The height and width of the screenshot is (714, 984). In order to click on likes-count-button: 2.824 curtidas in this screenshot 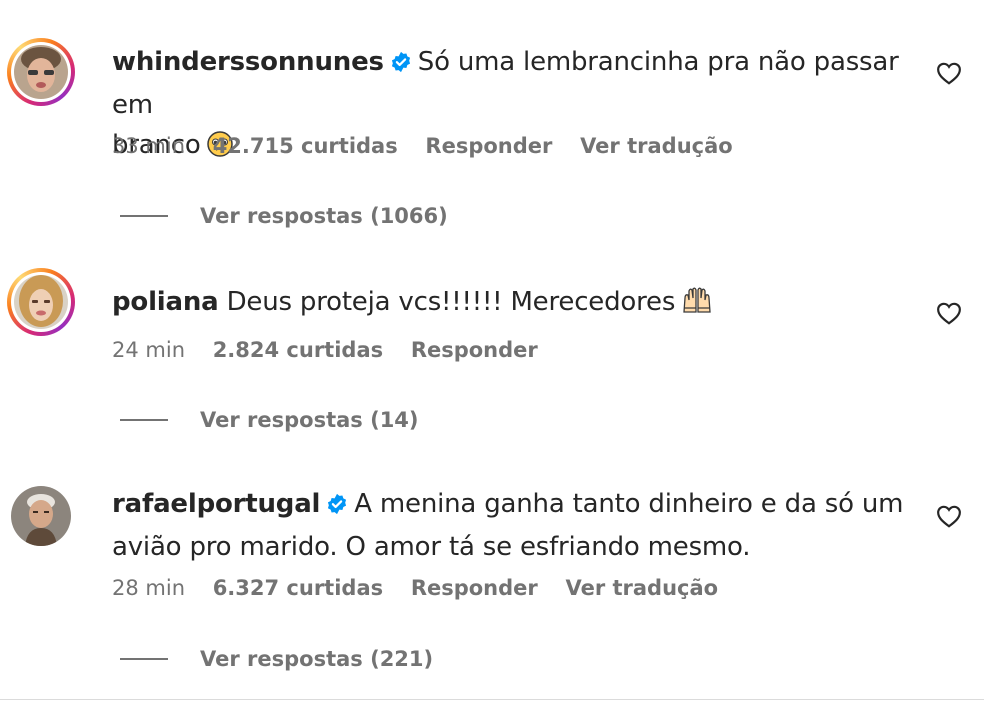, I will do `click(298, 350)`.